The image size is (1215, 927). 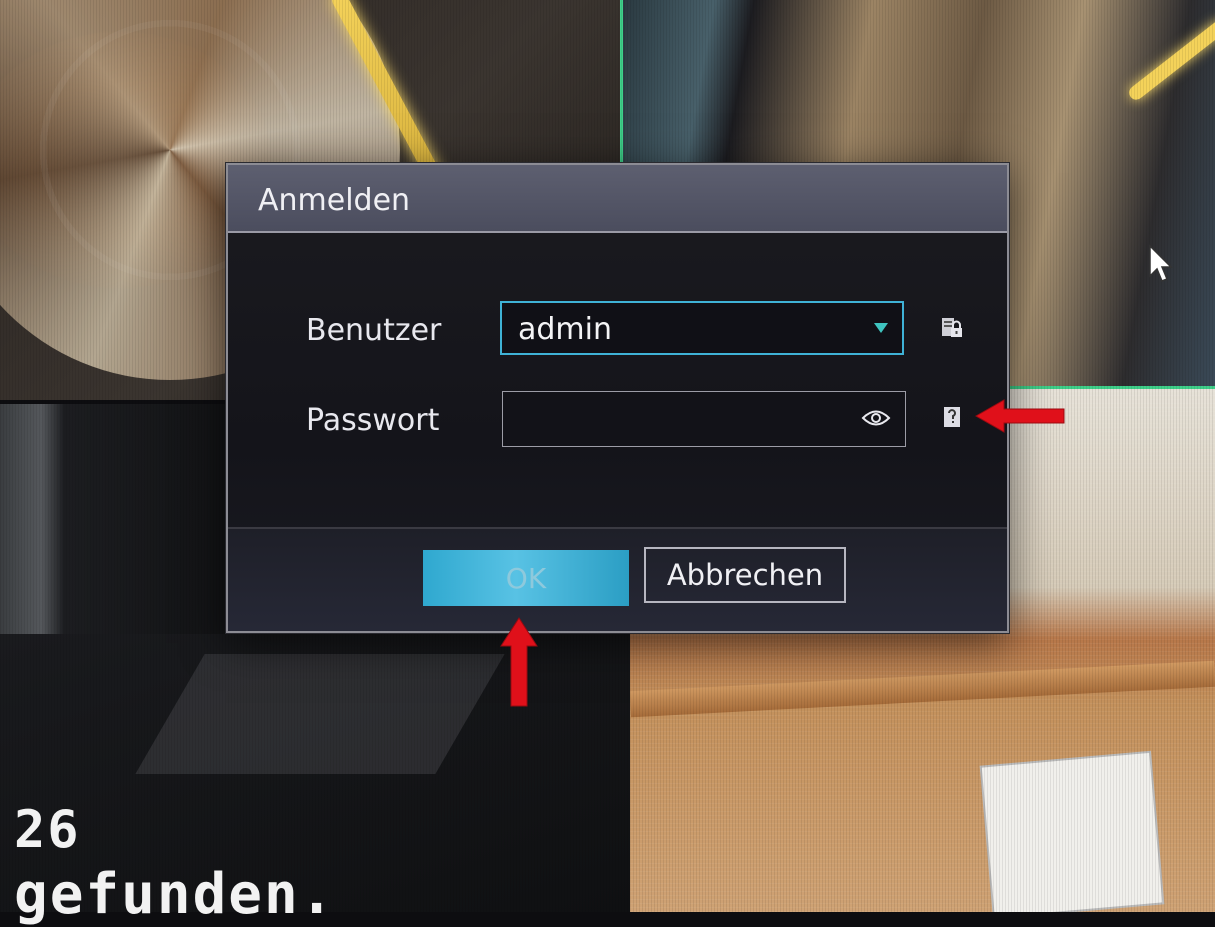 I want to click on annotation-arrow-up-icon, so click(x=519, y=662).